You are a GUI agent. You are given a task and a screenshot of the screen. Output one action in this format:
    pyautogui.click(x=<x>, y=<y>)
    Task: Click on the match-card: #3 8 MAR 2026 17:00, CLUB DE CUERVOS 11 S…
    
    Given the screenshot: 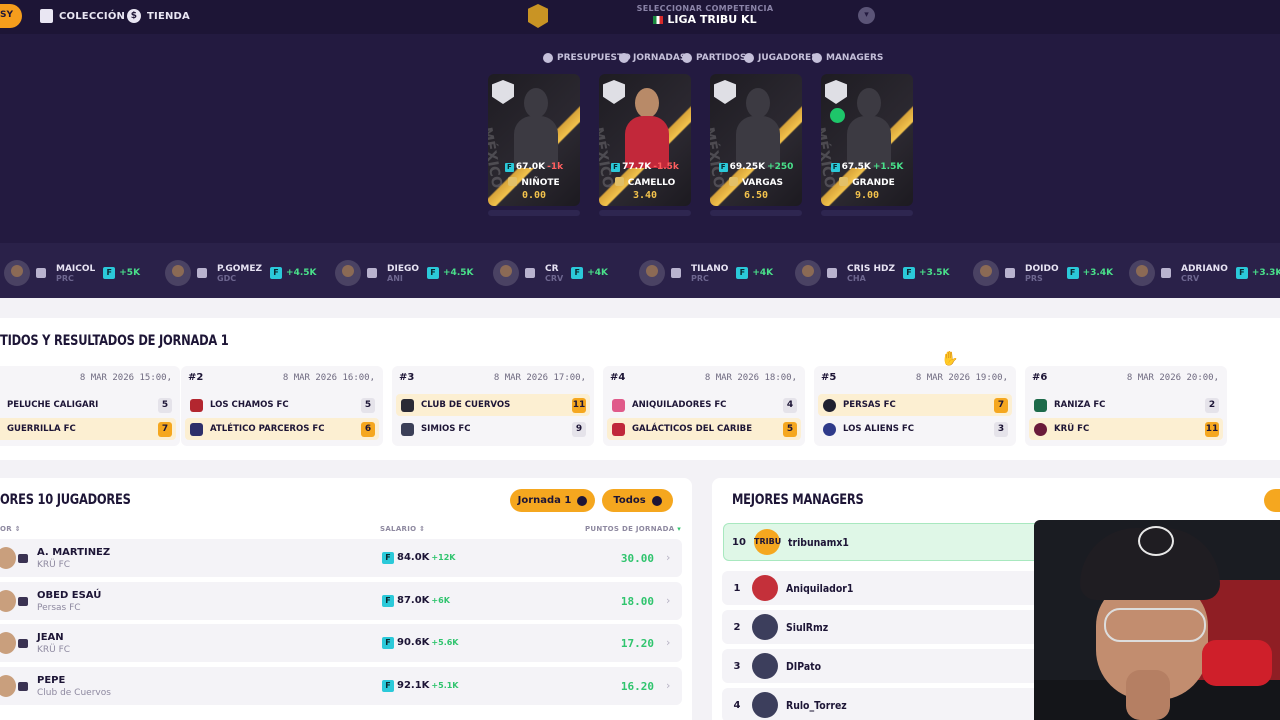 What is the action you would take?
    pyautogui.click(x=493, y=406)
    